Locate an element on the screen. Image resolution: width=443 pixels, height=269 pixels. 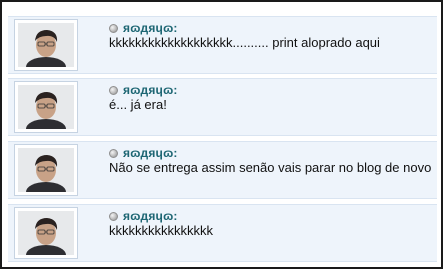
comment-text: kkkkkkkkkkkkkkkk is located at coordinates (161, 230).